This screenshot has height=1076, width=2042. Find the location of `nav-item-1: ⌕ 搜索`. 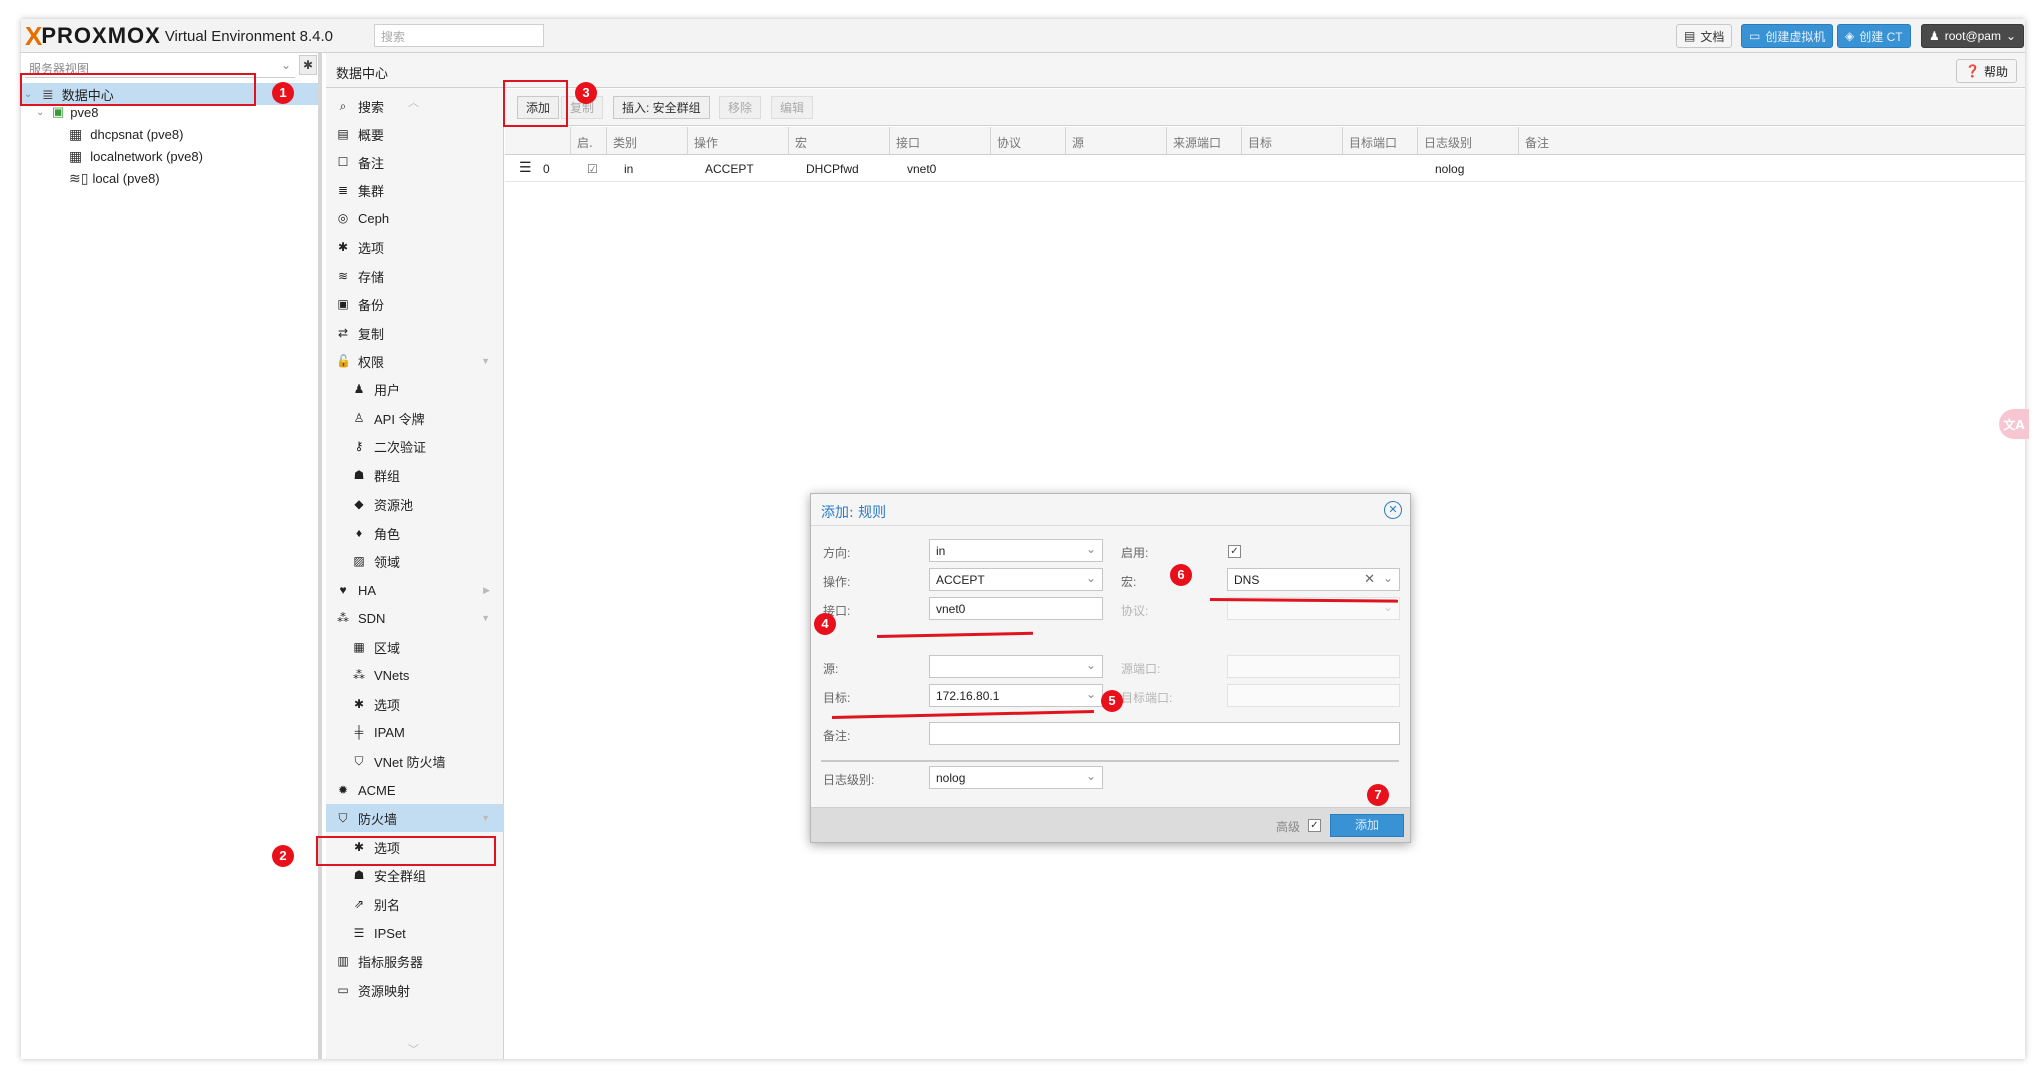

nav-item-1: ⌕ 搜索 is located at coordinates (415, 106).